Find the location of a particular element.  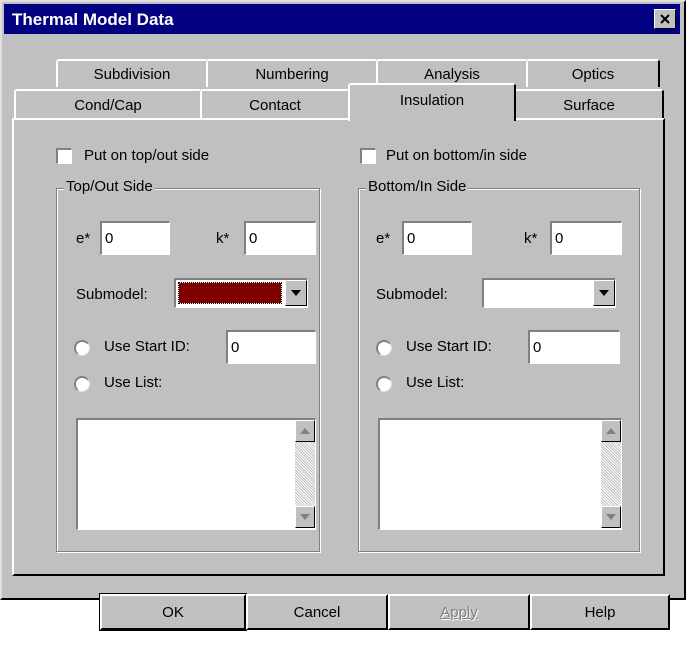

help-label: Help is located at coordinates (600, 612).